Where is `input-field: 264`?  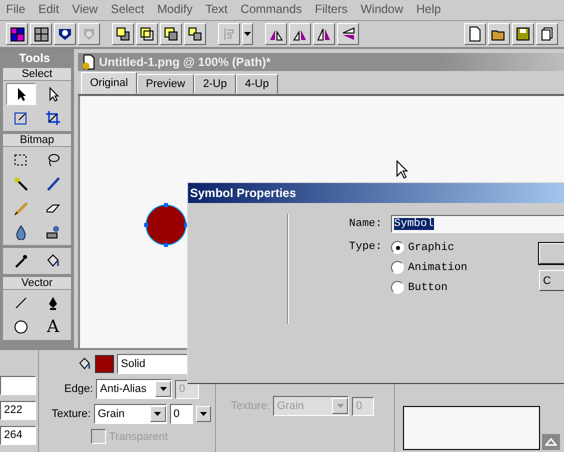 input-field: 264 is located at coordinates (18, 435).